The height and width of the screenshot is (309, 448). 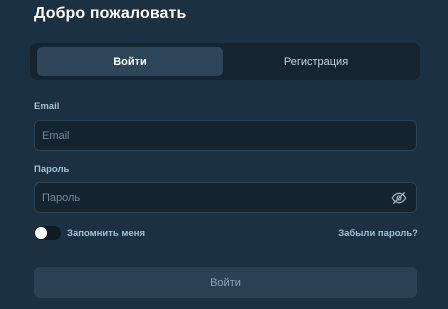 I want to click on password-field-wrapper, so click(x=225, y=197).